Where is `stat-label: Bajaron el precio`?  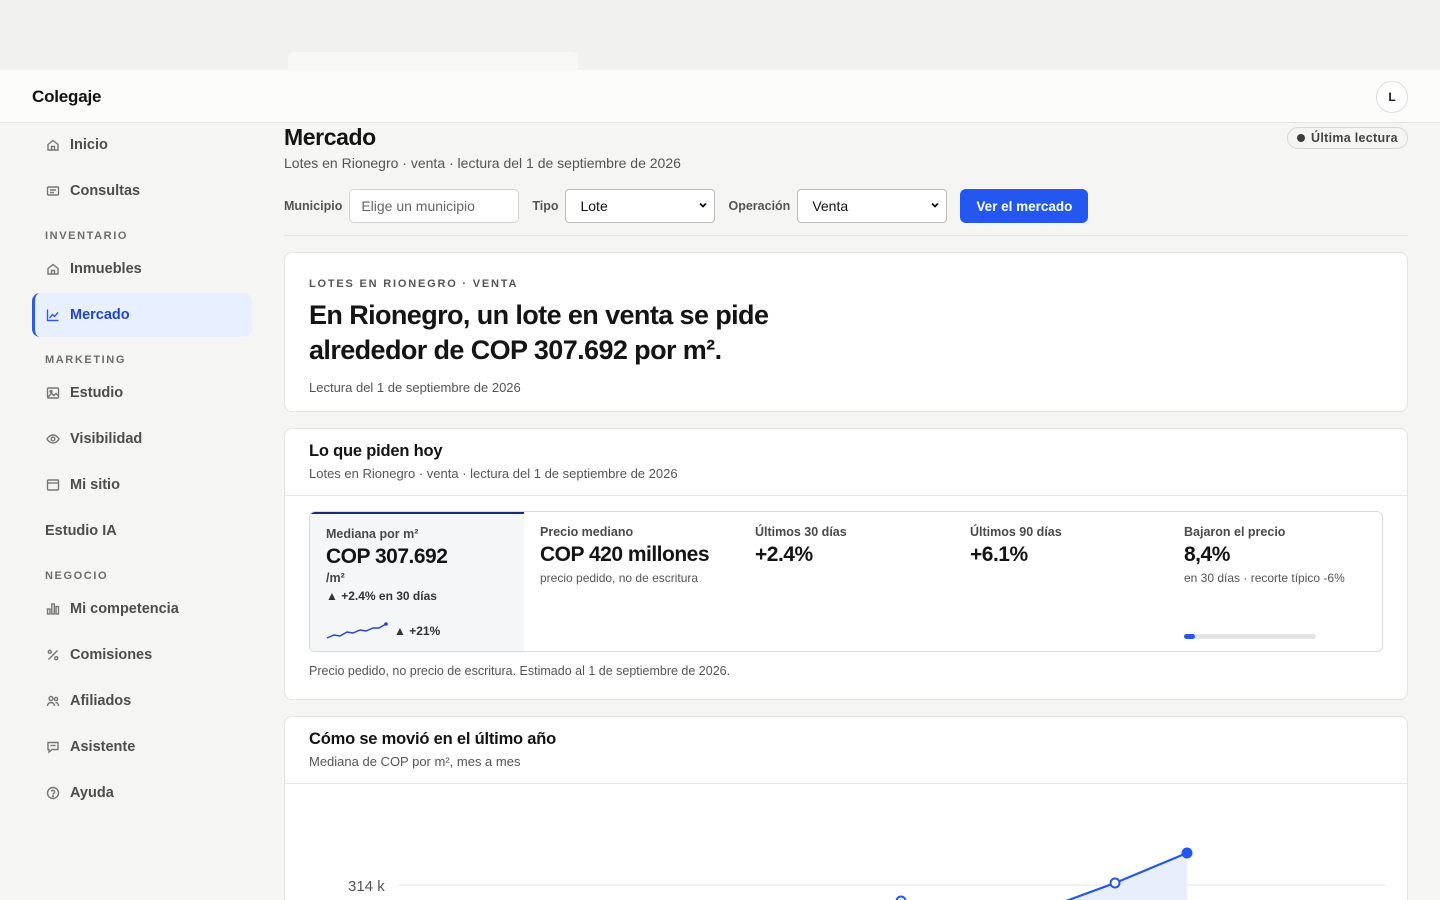 stat-label: Bajaron el precio is located at coordinates (1235, 532).